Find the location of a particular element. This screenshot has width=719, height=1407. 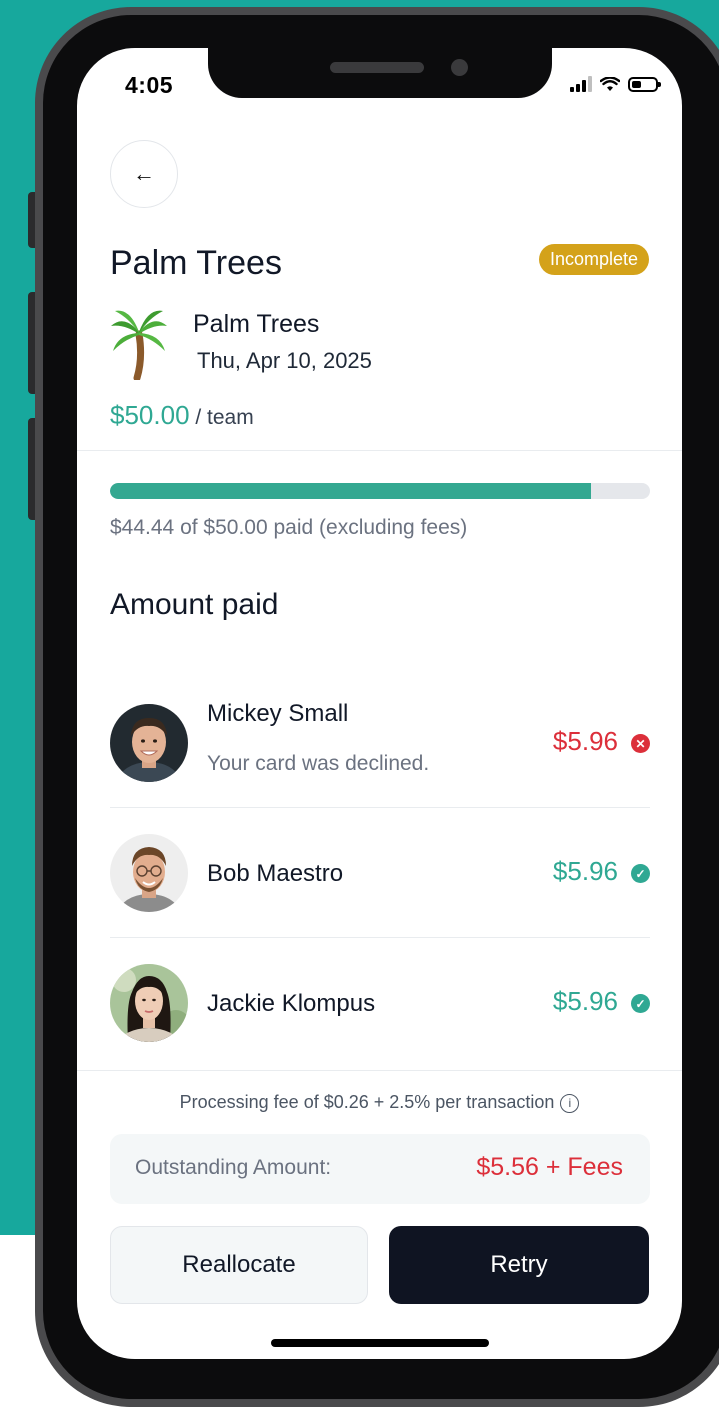

outstanding-value: $5.56 + Fees is located at coordinates (549, 1167).